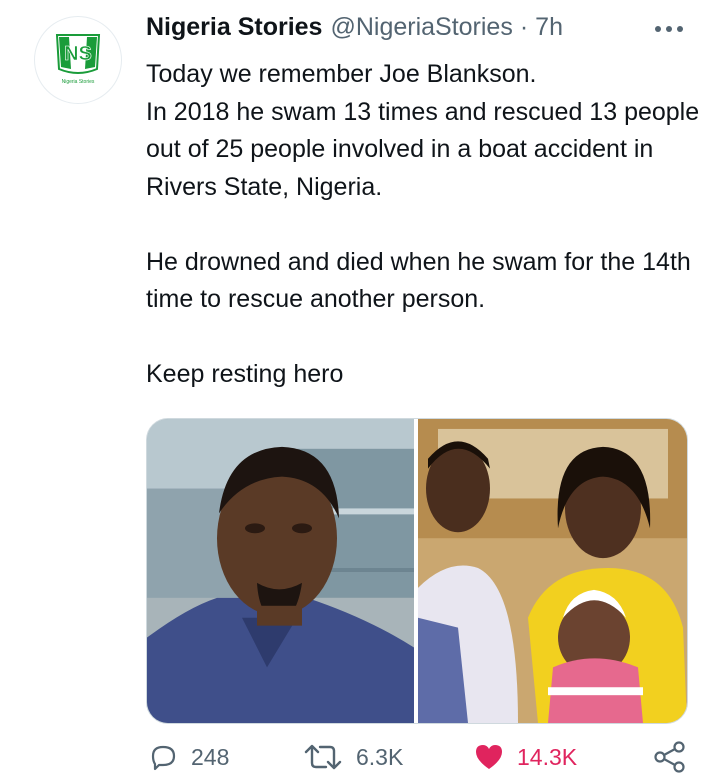 The height and width of the screenshot is (776, 718). I want to click on tweet-timestamp: 7h, so click(549, 27).